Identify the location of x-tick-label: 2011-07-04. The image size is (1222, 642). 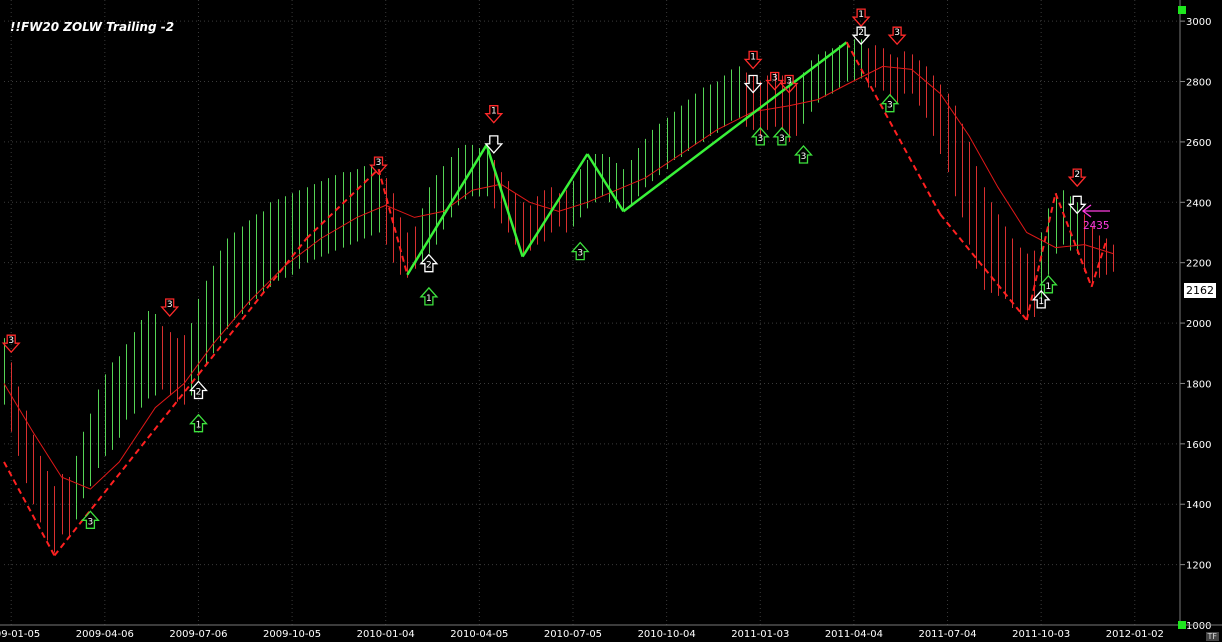
(947, 634).